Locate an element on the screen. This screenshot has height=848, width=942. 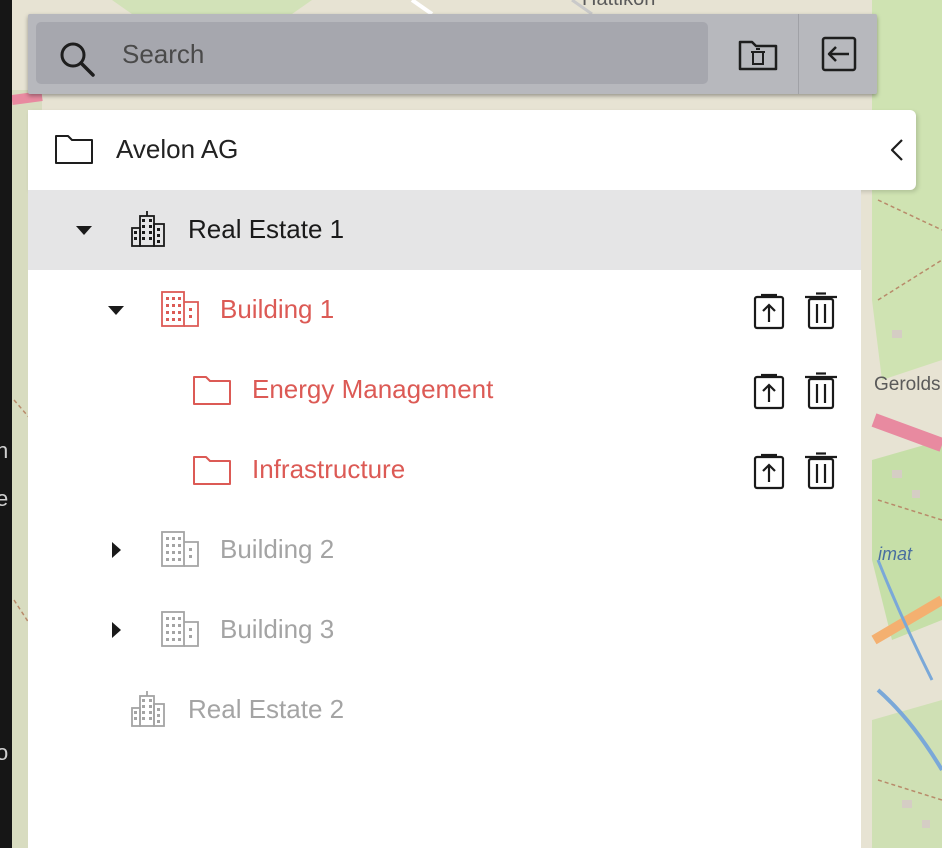
tree-node-building-1: Building 1 is located at coordinates (444, 310).